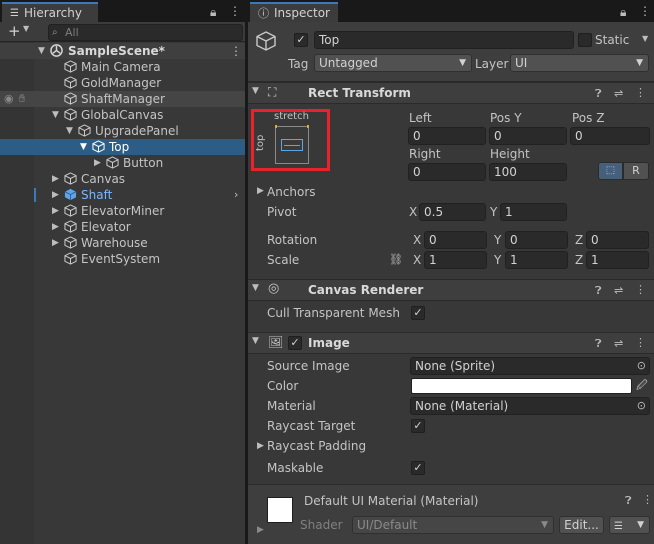 The image size is (654, 544). I want to click on posy-field: 0, so click(528, 136).